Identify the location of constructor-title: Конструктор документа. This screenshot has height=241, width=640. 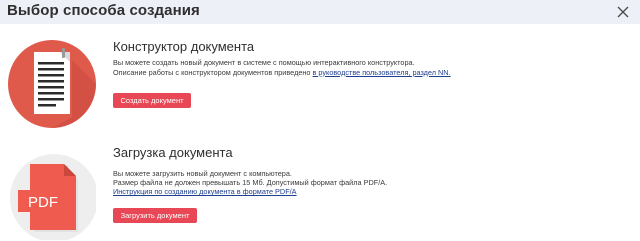
(184, 46).